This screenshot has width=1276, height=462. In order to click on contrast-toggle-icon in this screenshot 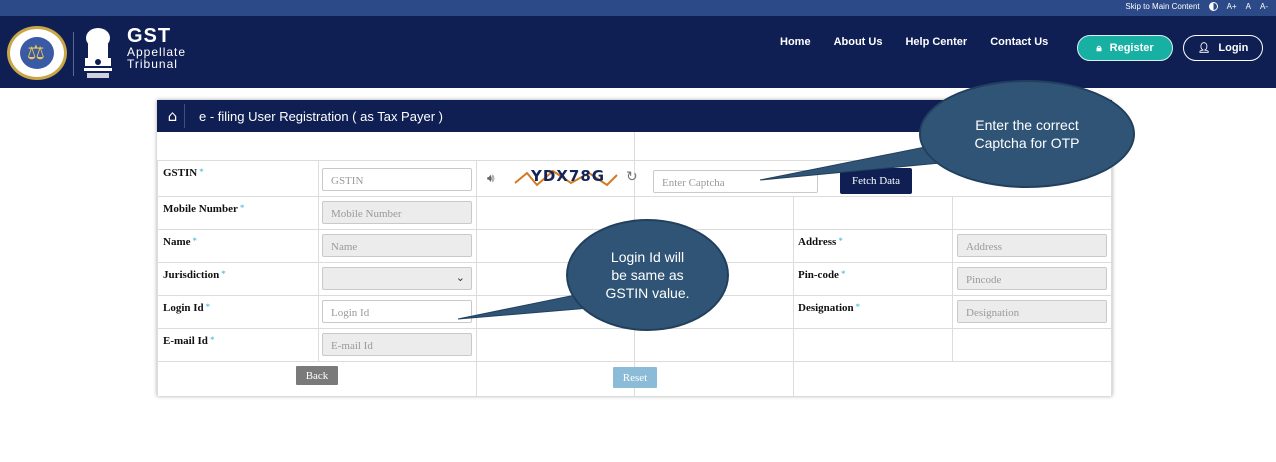, I will do `click(1213, 6)`.